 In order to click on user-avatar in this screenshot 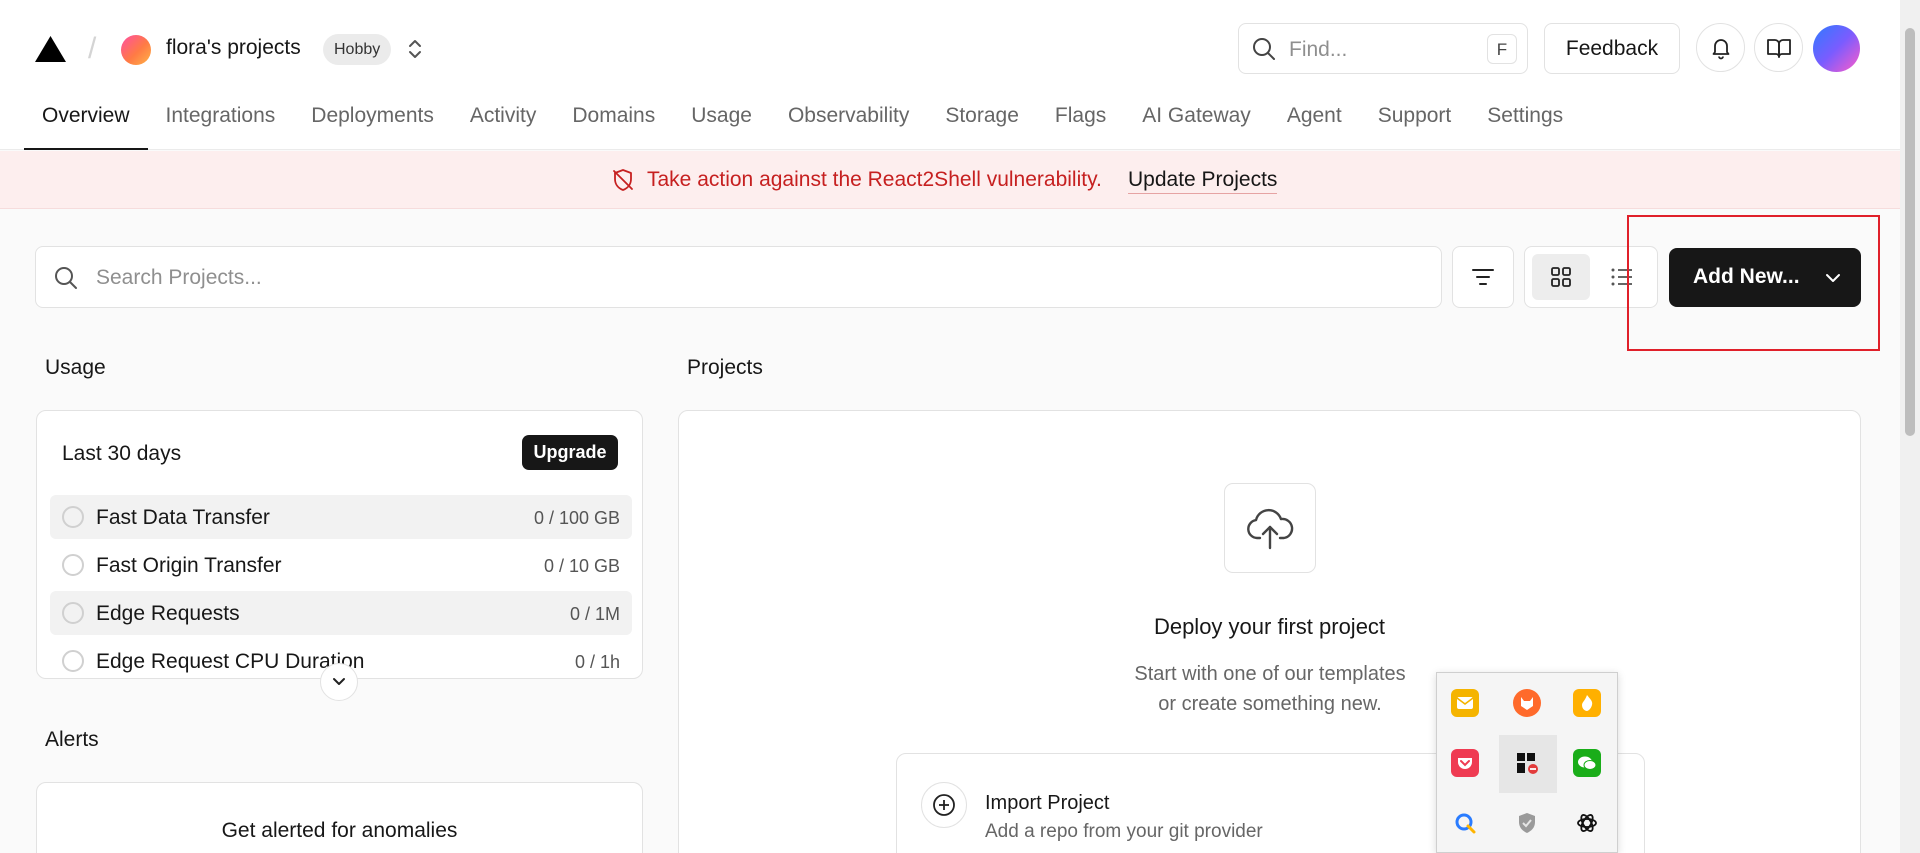, I will do `click(1836, 48)`.